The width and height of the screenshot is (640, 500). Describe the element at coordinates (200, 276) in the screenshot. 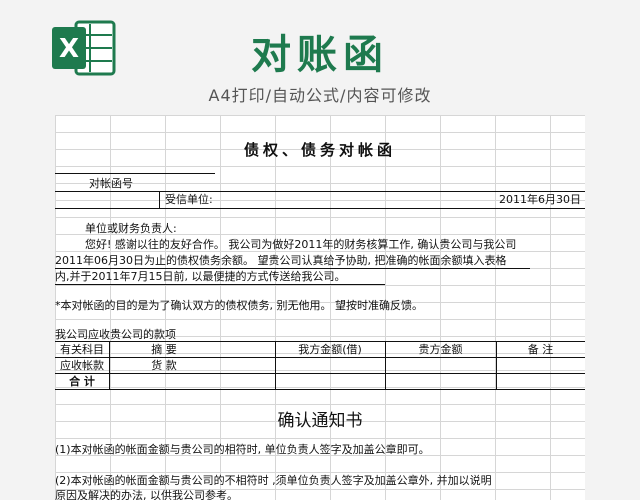

I see `paragraph-line-3: 内,并于2011年7月15日前, 以最便捷的方式传送给我公司。` at that location.